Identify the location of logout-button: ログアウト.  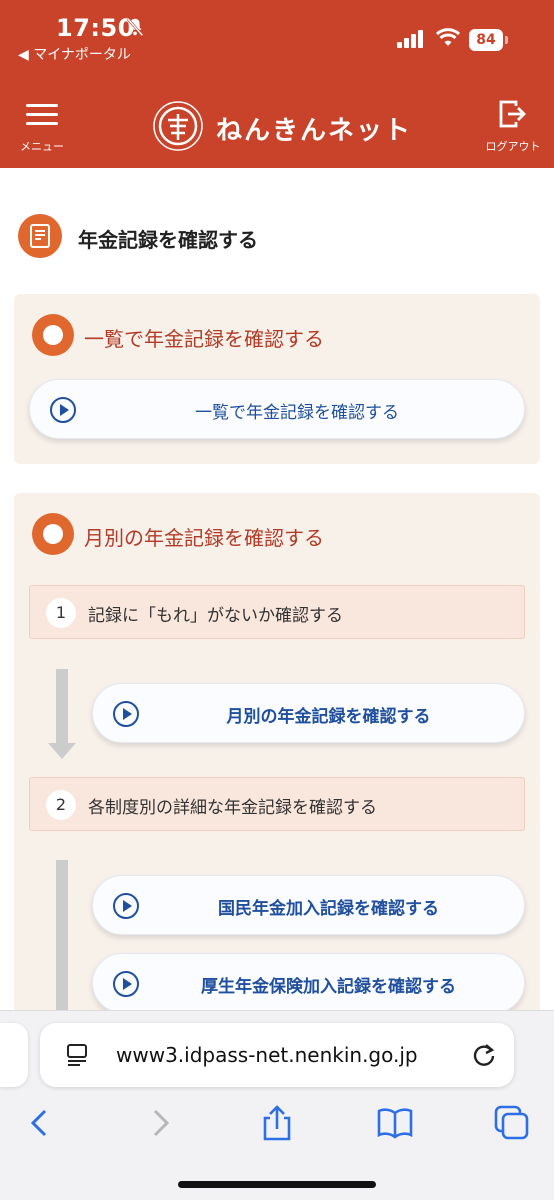
(513, 128).